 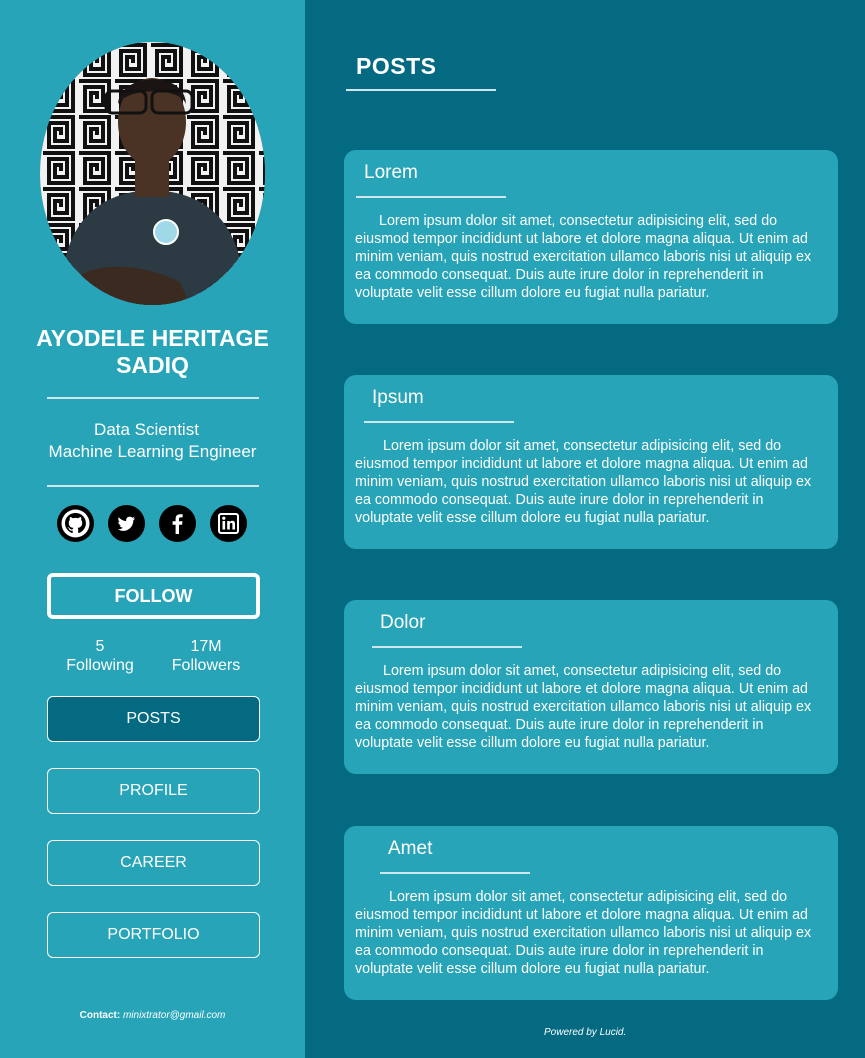 I want to click on role-primary: Data Scientist, so click(x=146, y=429).